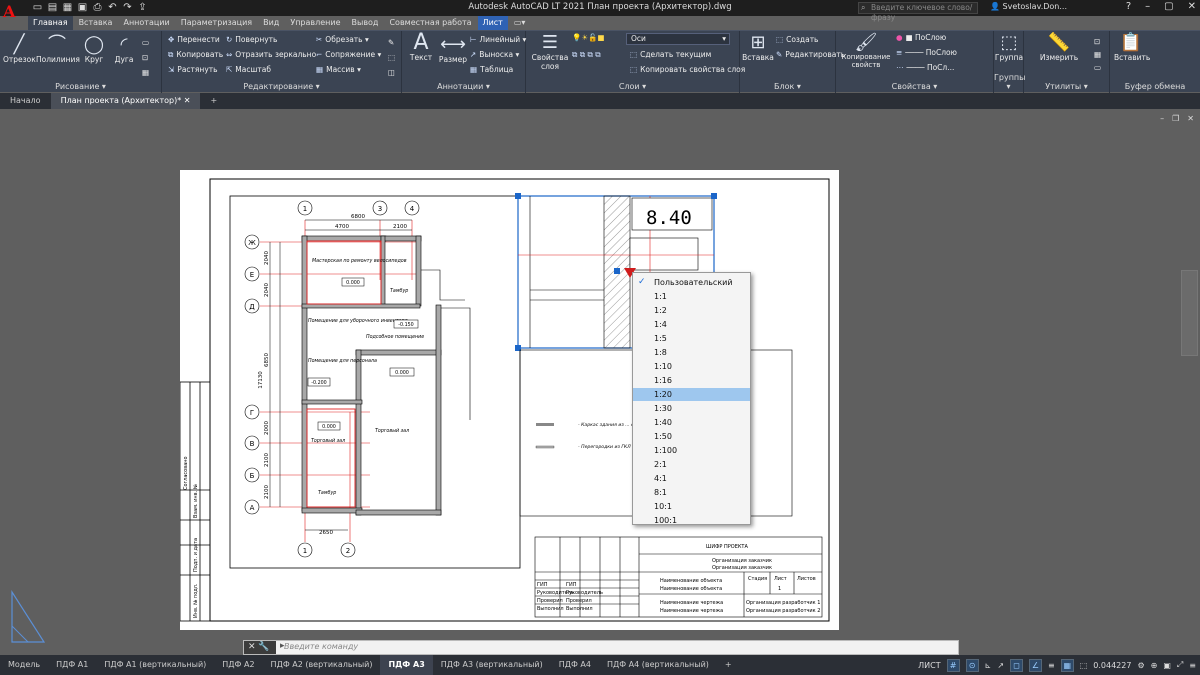 The height and width of the screenshot is (675, 1200). Describe the element at coordinates (691, 394) in the screenshot. I see `scale-option-highlighted: 1:20` at that location.